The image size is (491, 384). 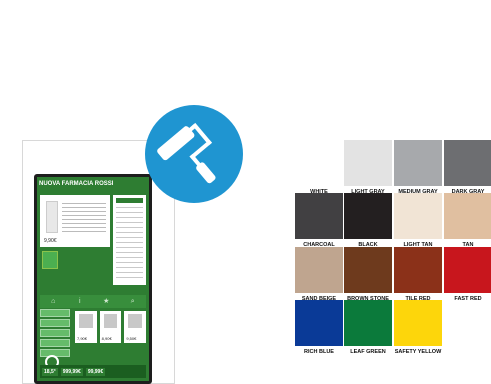 What do you see at coordinates (186, 153) in the screenshot?
I see `paint-roller-icon` at bounding box center [186, 153].